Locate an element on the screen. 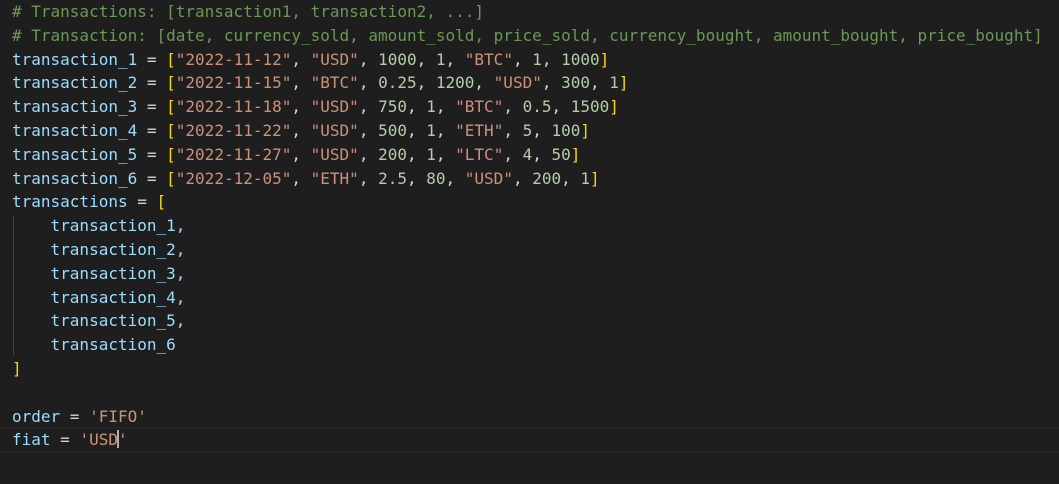 Image resolution: width=1059 pixels, height=484 pixels. code-line is located at coordinates (529, 393).